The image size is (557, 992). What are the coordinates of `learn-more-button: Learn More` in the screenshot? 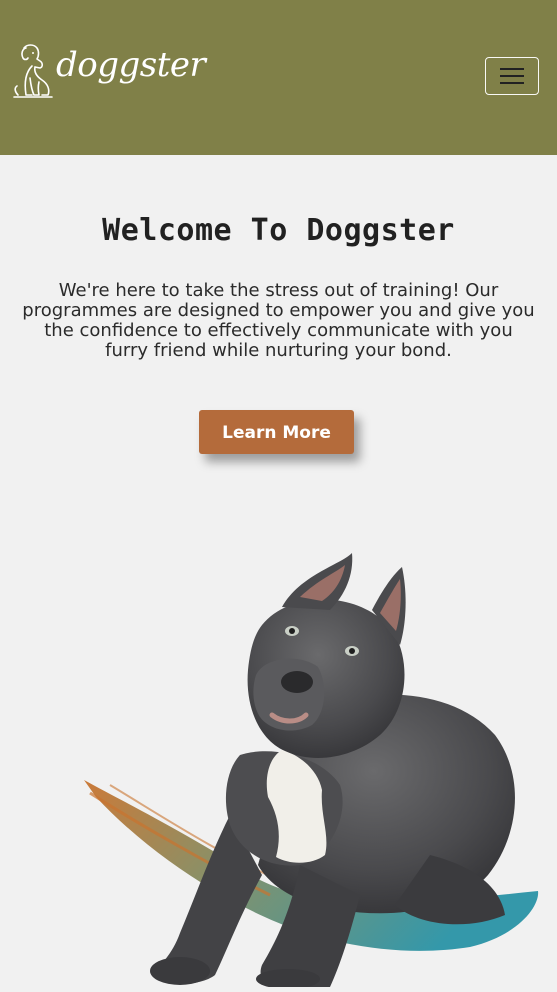 It's located at (276, 432).